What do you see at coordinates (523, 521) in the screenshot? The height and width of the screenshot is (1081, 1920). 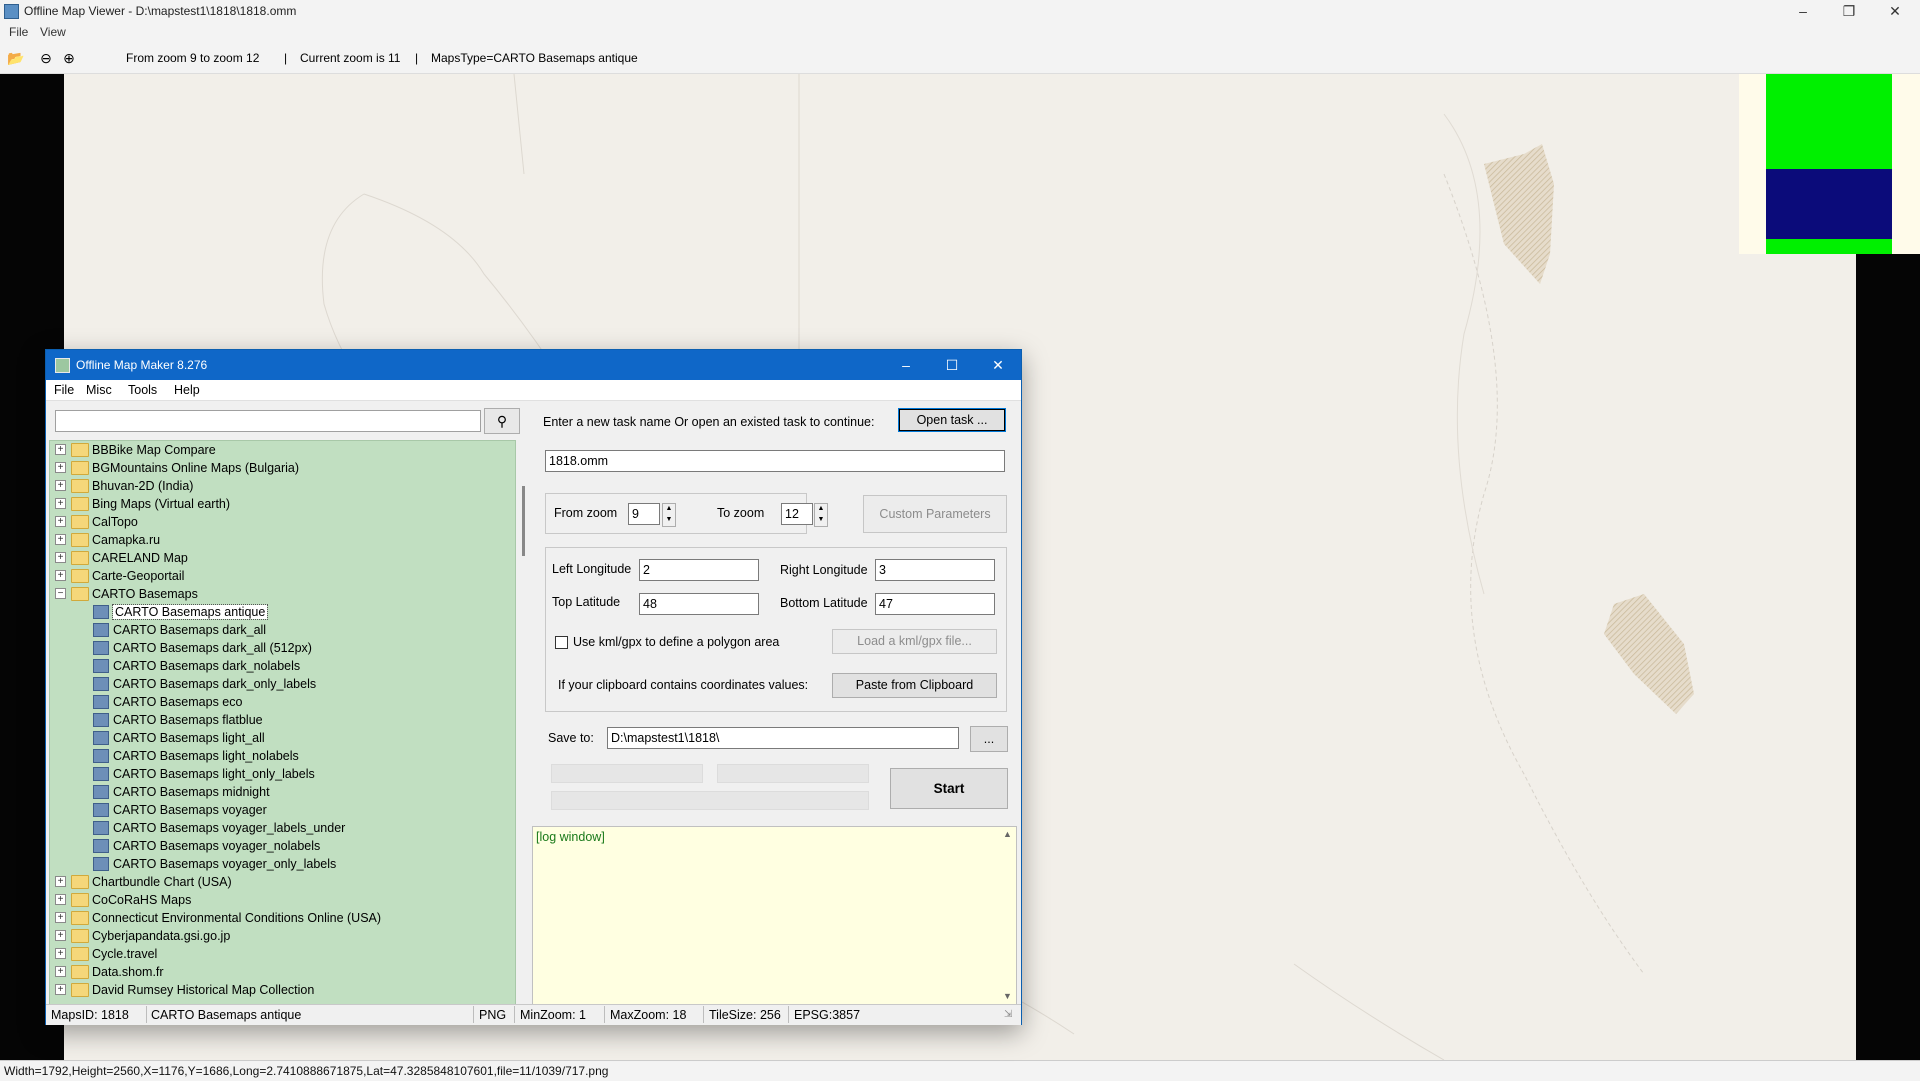 I see `tree-scrollbar-thumb` at bounding box center [523, 521].